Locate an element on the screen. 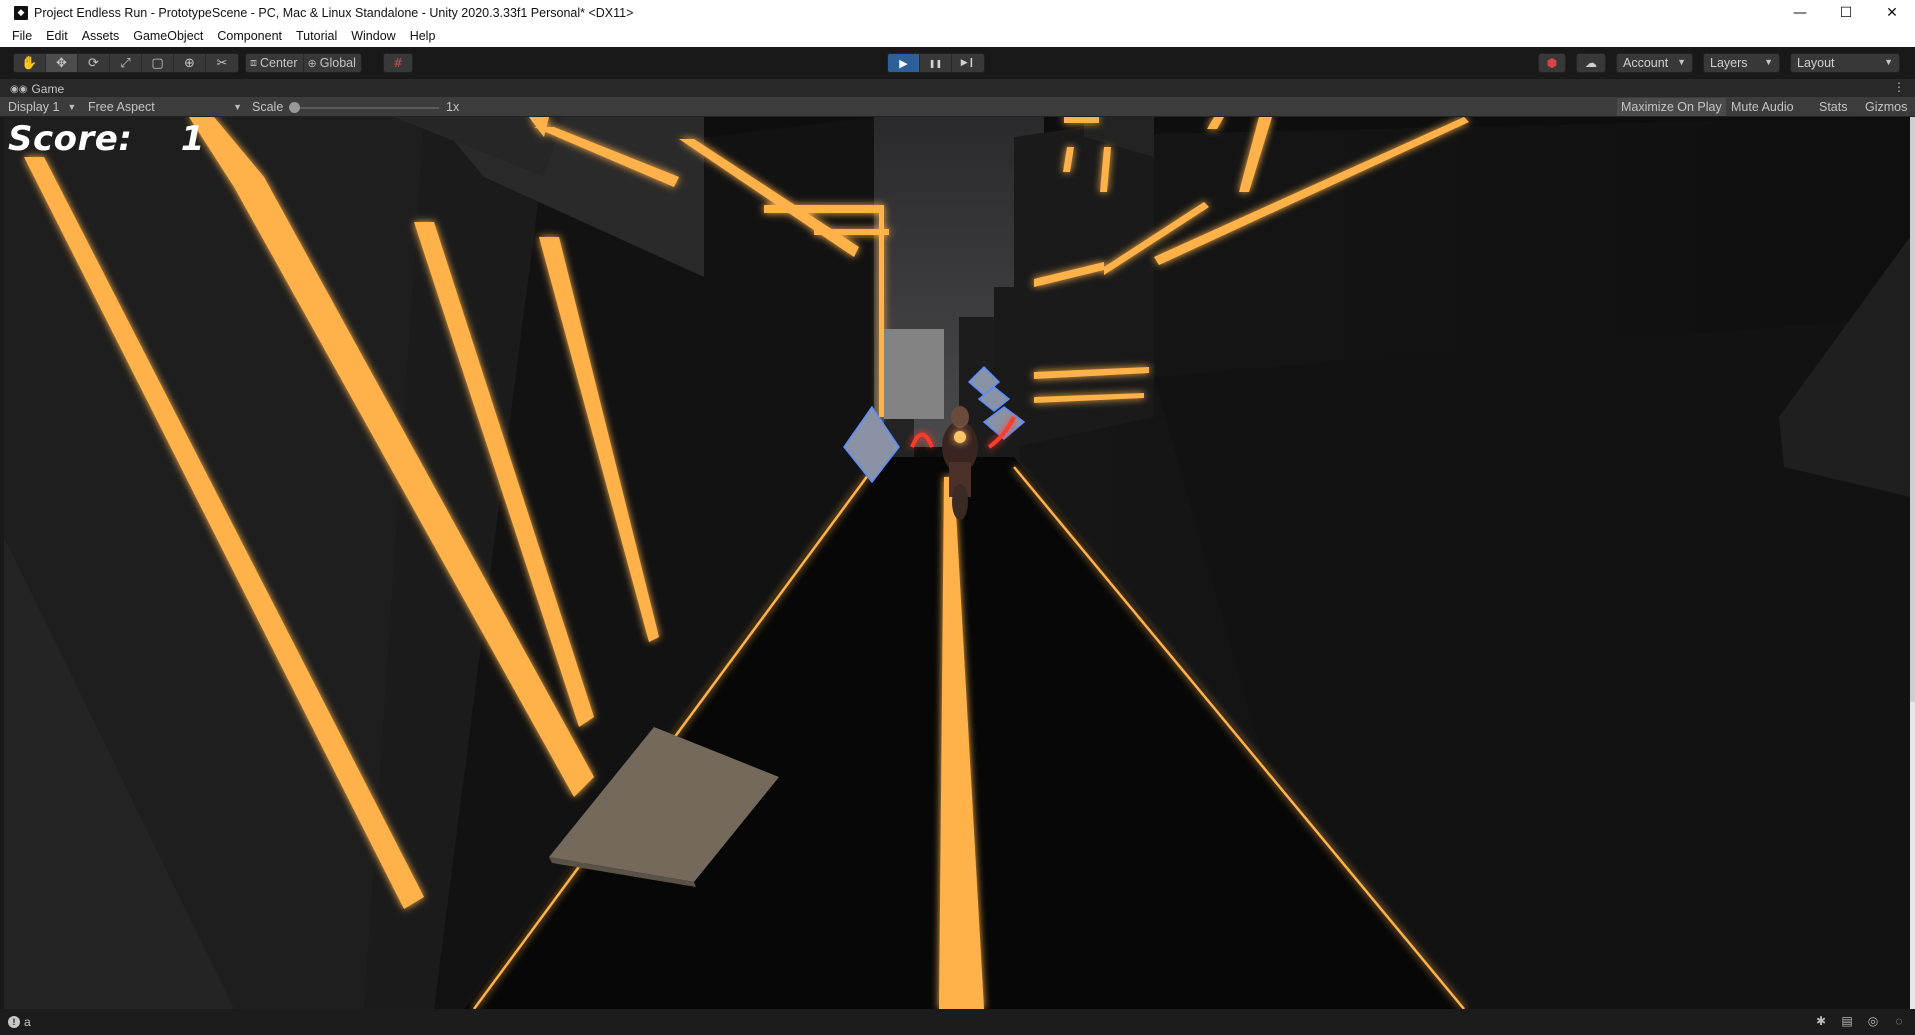 The width and height of the screenshot is (1915, 1035). pivot-center-toggle: ⧈ Center is located at coordinates (275, 63).